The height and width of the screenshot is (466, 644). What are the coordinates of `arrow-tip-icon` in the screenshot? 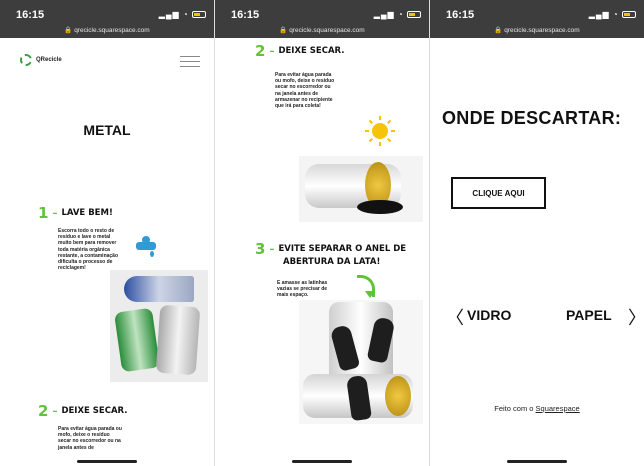 It's located at (370, 294).